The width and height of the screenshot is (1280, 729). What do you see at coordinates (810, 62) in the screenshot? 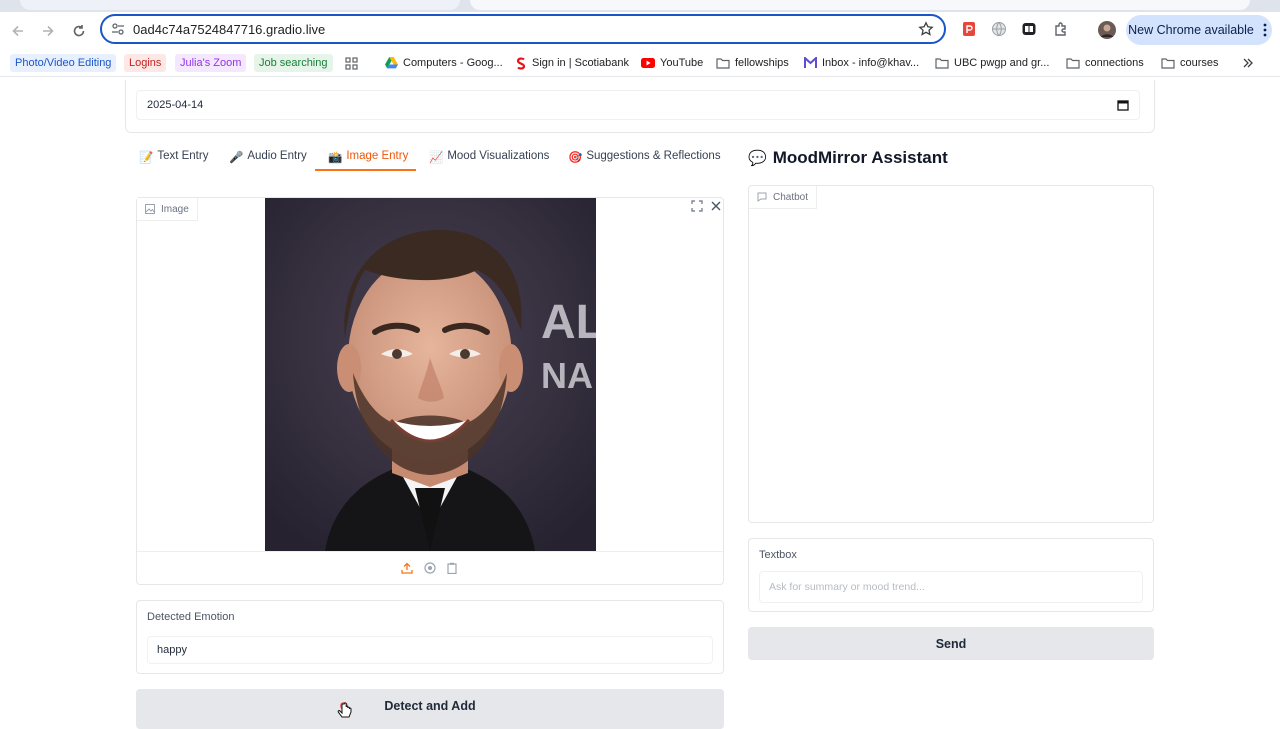
I see `mail-icon` at bounding box center [810, 62].